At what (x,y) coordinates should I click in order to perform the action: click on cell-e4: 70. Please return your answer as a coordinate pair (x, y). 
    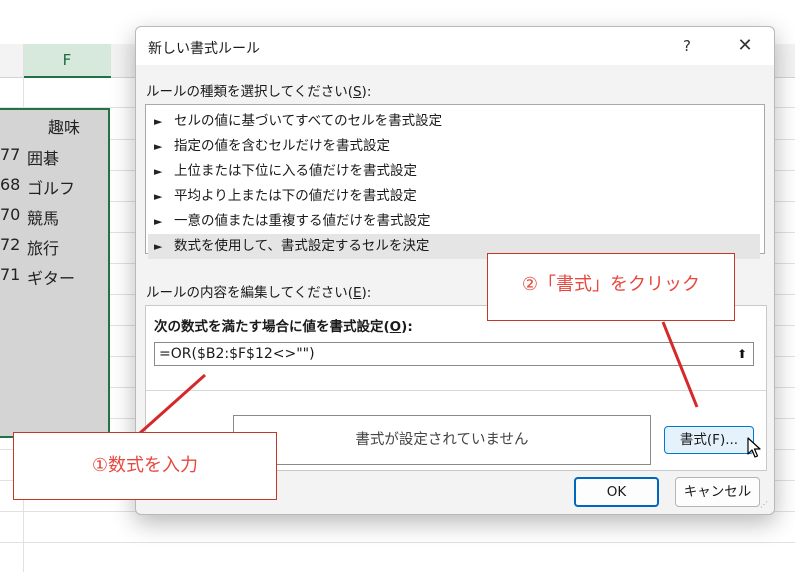
    Looking at the image, I should click on (10, 214).